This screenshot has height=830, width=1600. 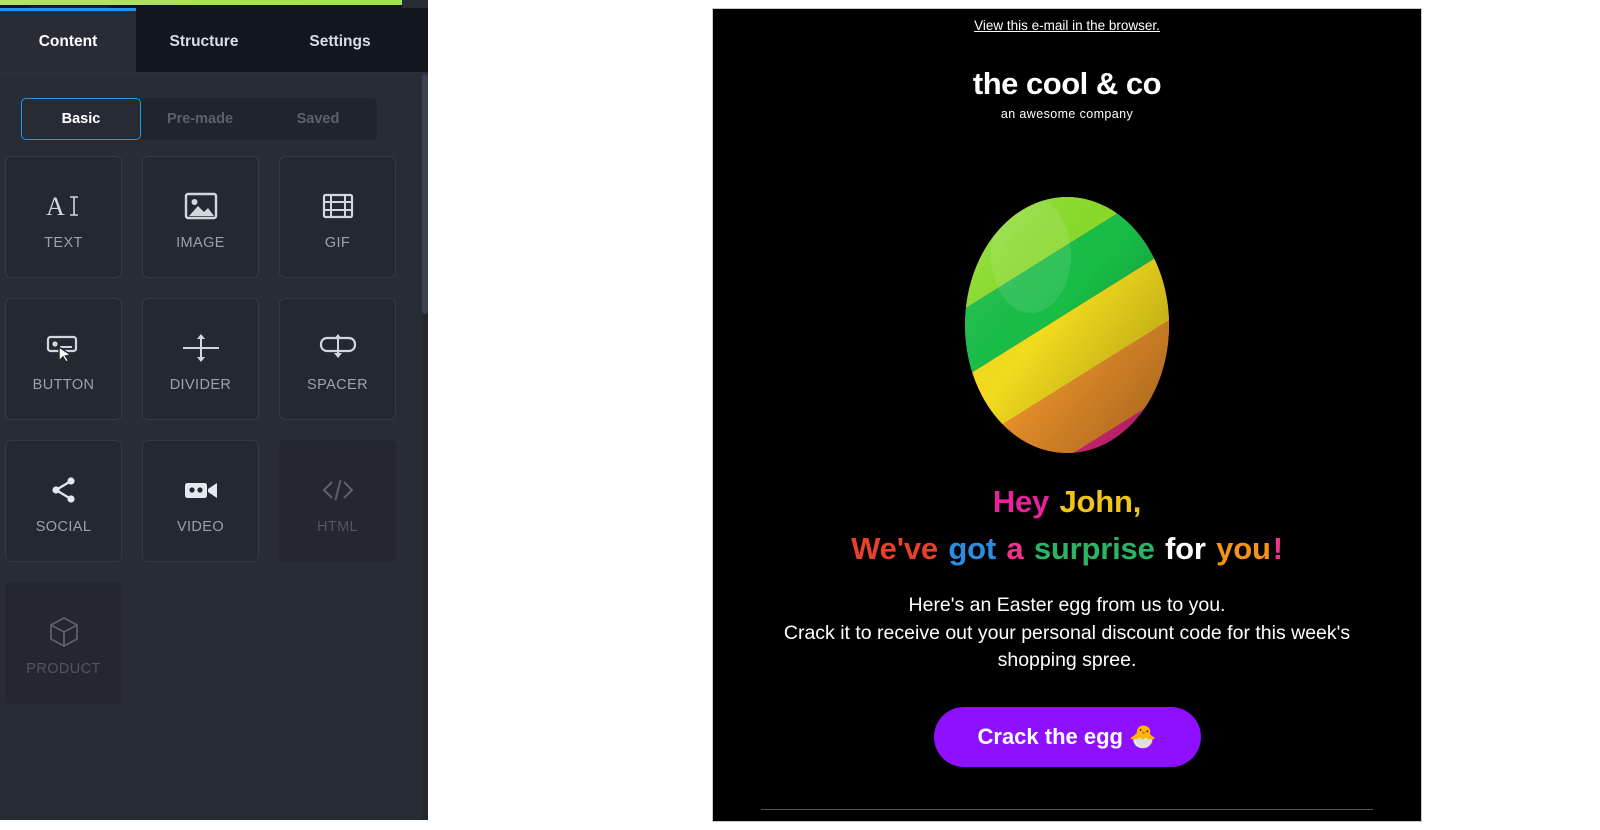 I want to click on gif-icon, so click(x=338, y=206).